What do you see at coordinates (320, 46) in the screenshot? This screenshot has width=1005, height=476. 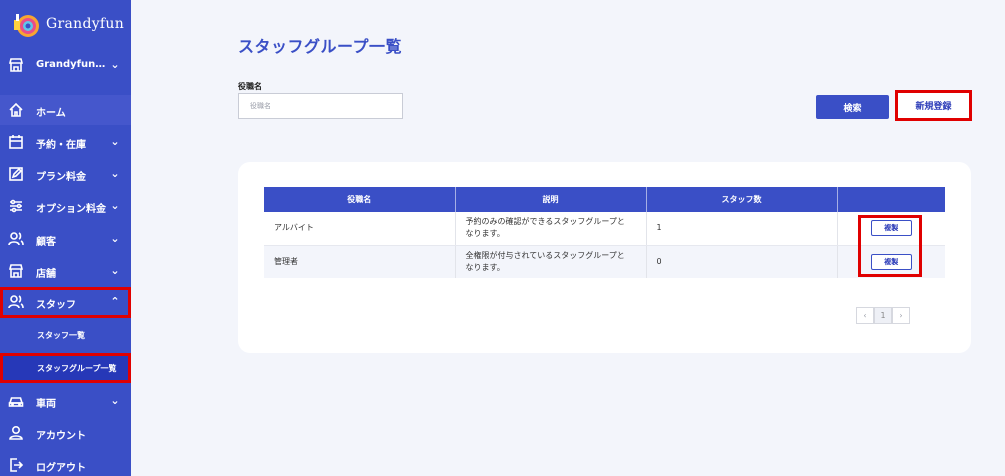 I see `page-title: スタッフグループ一覧` at bounding box center [320, 46].